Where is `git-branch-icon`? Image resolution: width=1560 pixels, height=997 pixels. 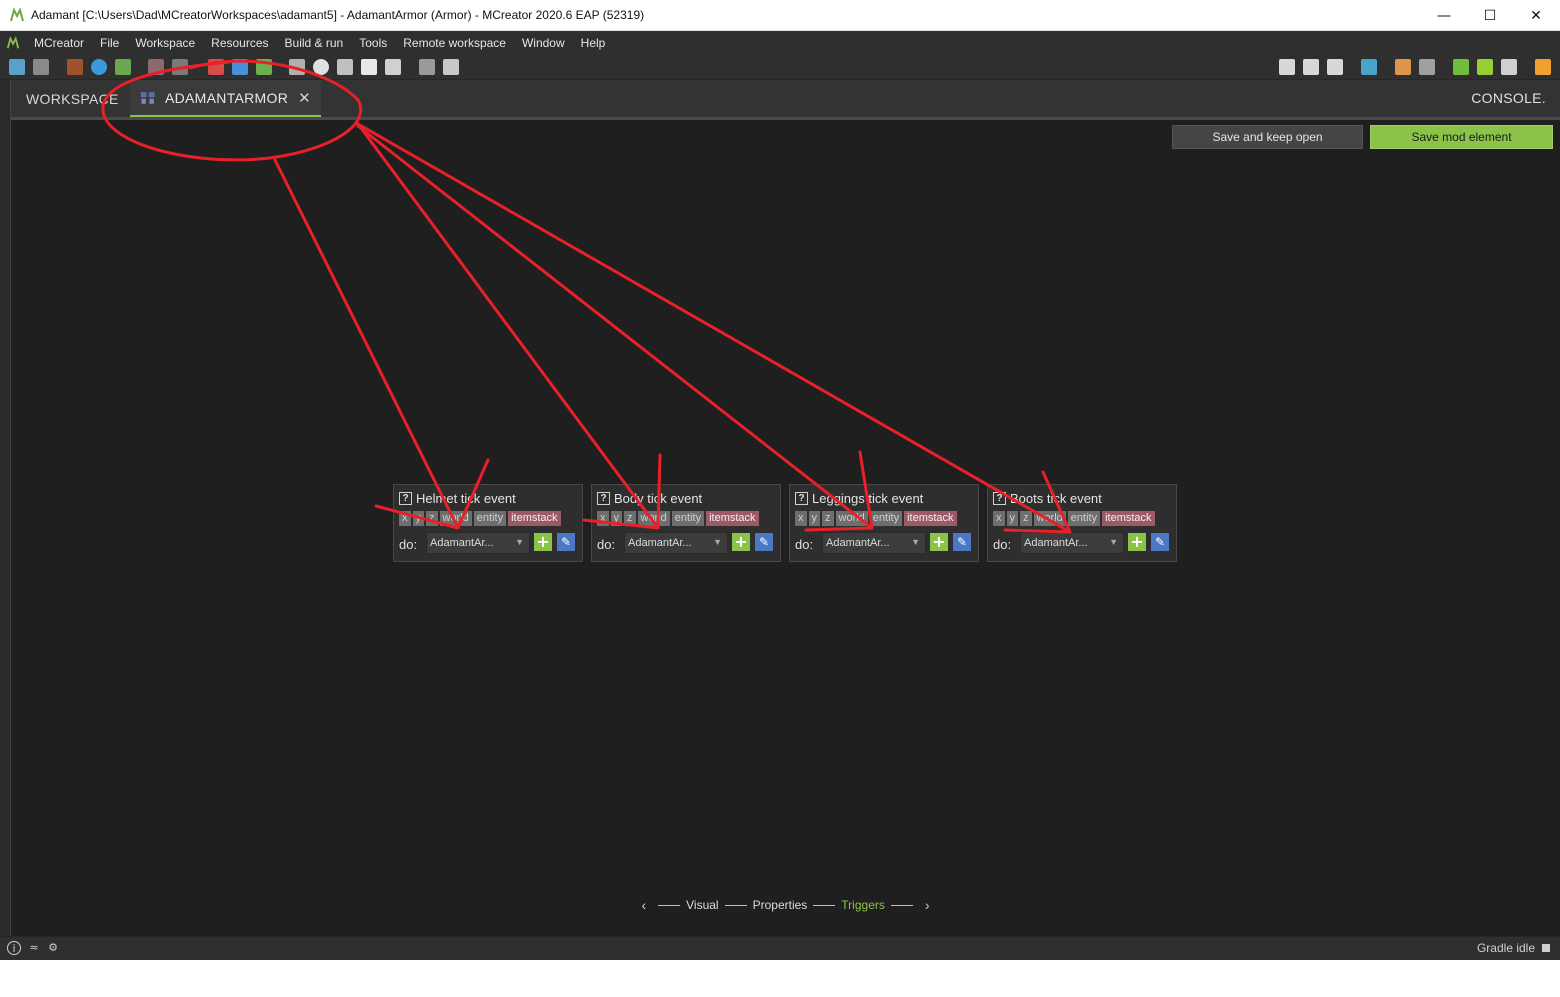 git-branch-icon is located at coordinates (1287, 67).